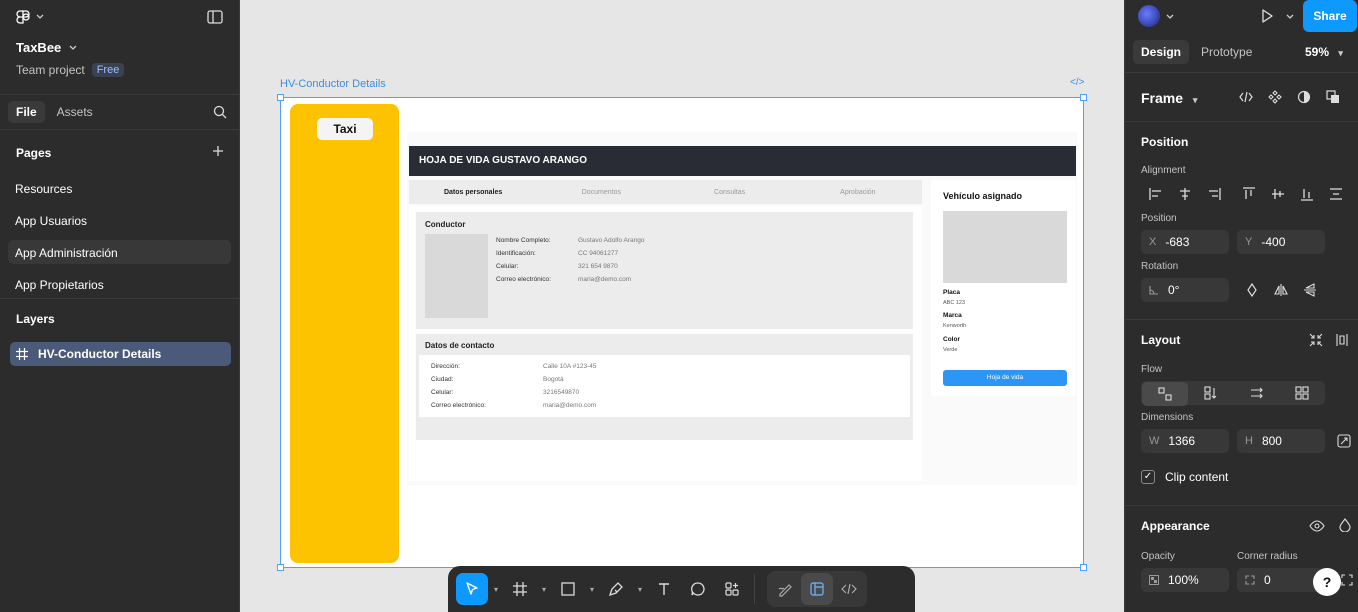 The height and width of the screenshot is (612, 1358). What do you see at coordinates (520, 589) in the screenshot?
I see `frame-tool-button` at bounding box center [520, 589].